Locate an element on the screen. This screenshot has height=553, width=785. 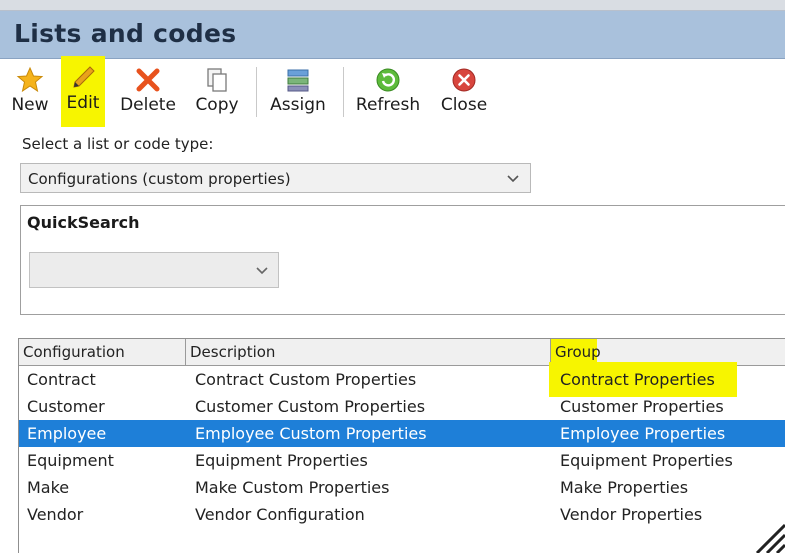
edit-button: Edit is located at coordinates (83, 91).